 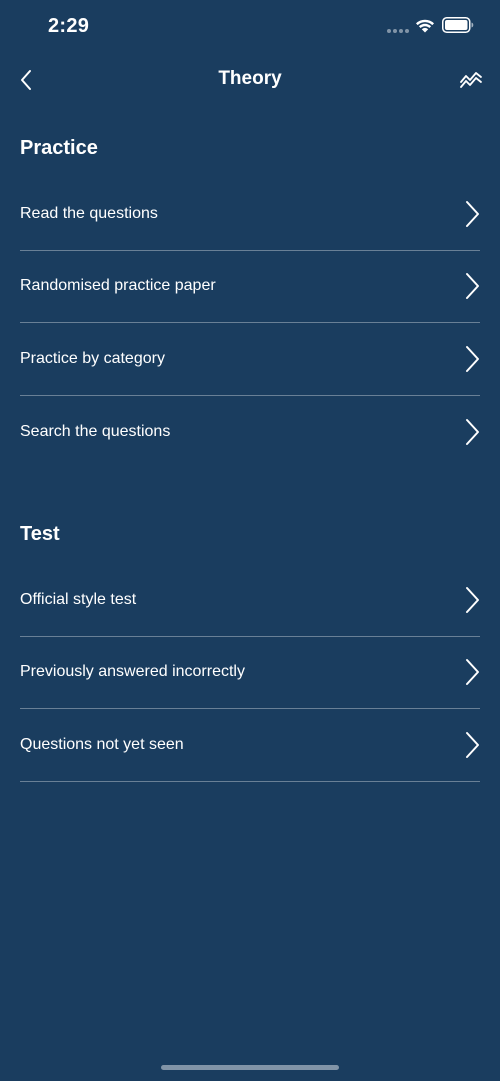 I want to click on list-item-search-questions: Search the questions, so click(x=250, y=432).